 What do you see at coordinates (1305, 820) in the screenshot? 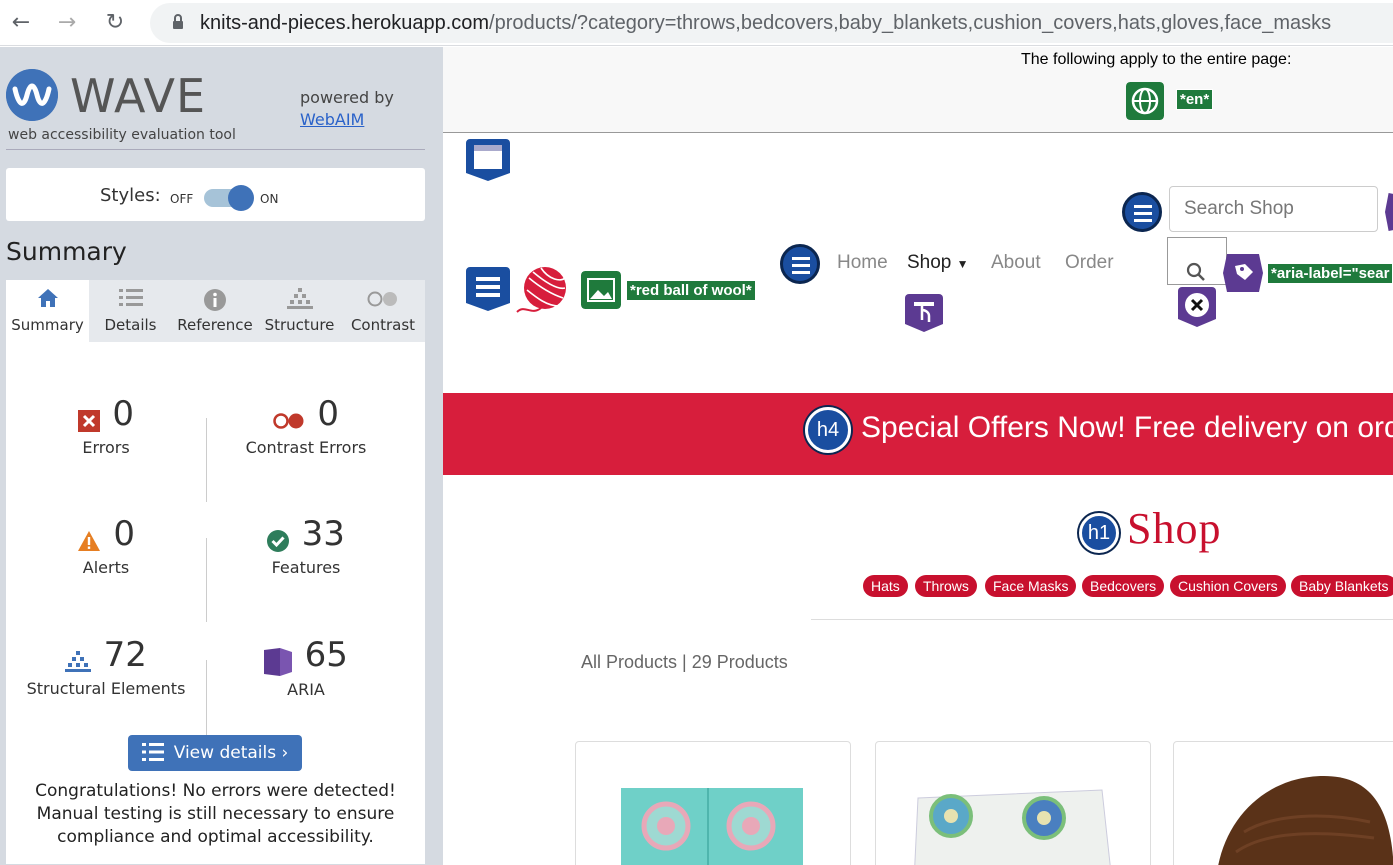
I see `product-image-hat-brown` at bounding box center [1305, 820].